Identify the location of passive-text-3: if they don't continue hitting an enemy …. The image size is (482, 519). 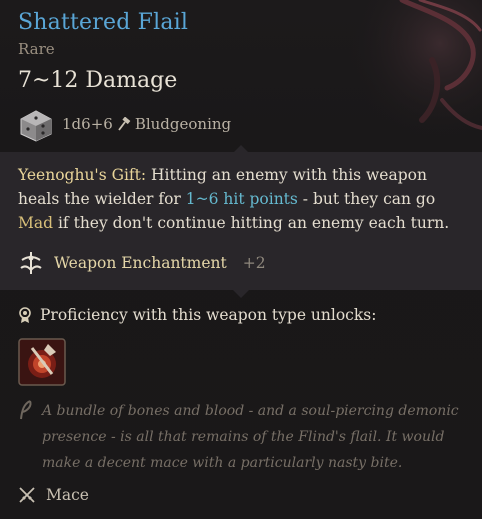
(251, 223).